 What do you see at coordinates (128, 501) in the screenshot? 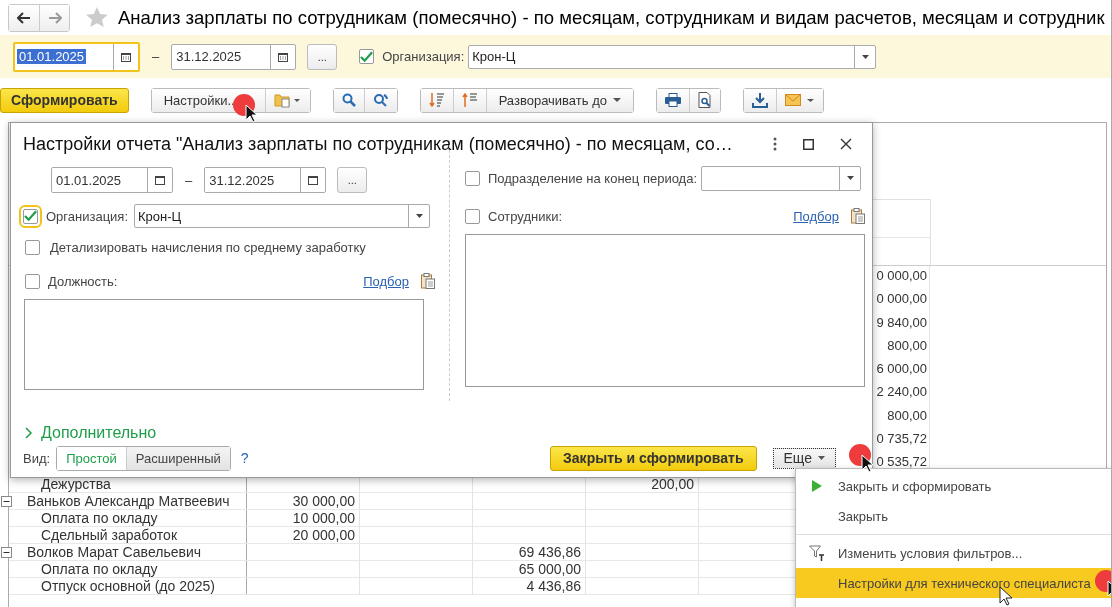
I see `table-cell: Ваньков Александр Матвеевич` at bounding box center [128, 501].